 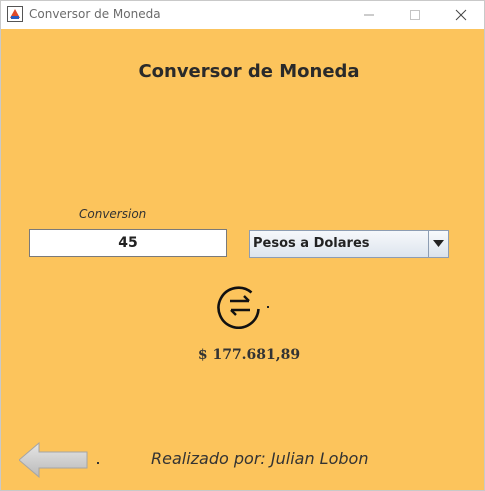 What do you see at coordinates (128, 243) in the screenshot?
I see `amount-input` at bounding box center [128, 243].